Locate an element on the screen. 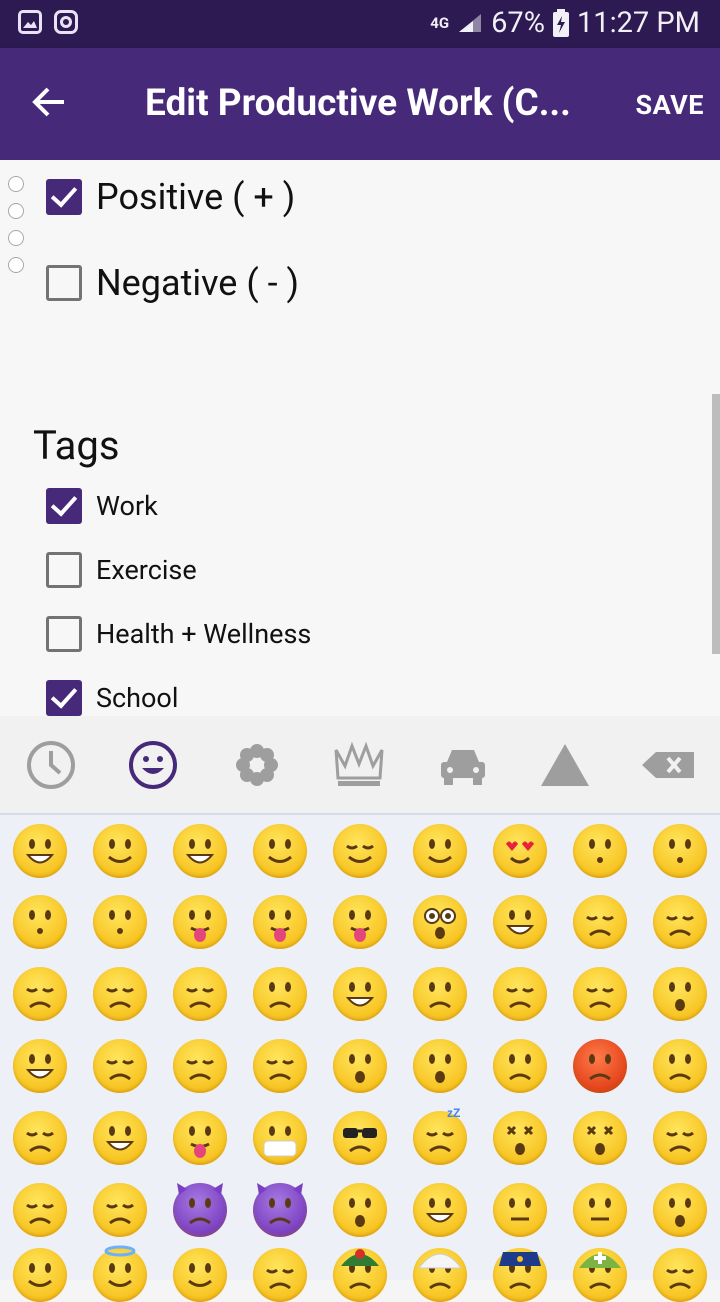 The height and width of the screenshot is (1302, 720). tag-item-work: Work is located at coordinates (102, 506).